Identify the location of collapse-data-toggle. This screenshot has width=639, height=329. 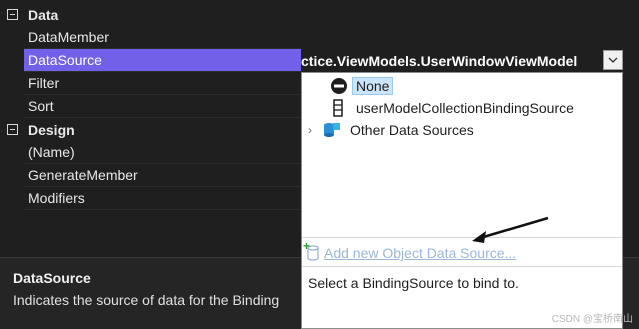
(12, 14).